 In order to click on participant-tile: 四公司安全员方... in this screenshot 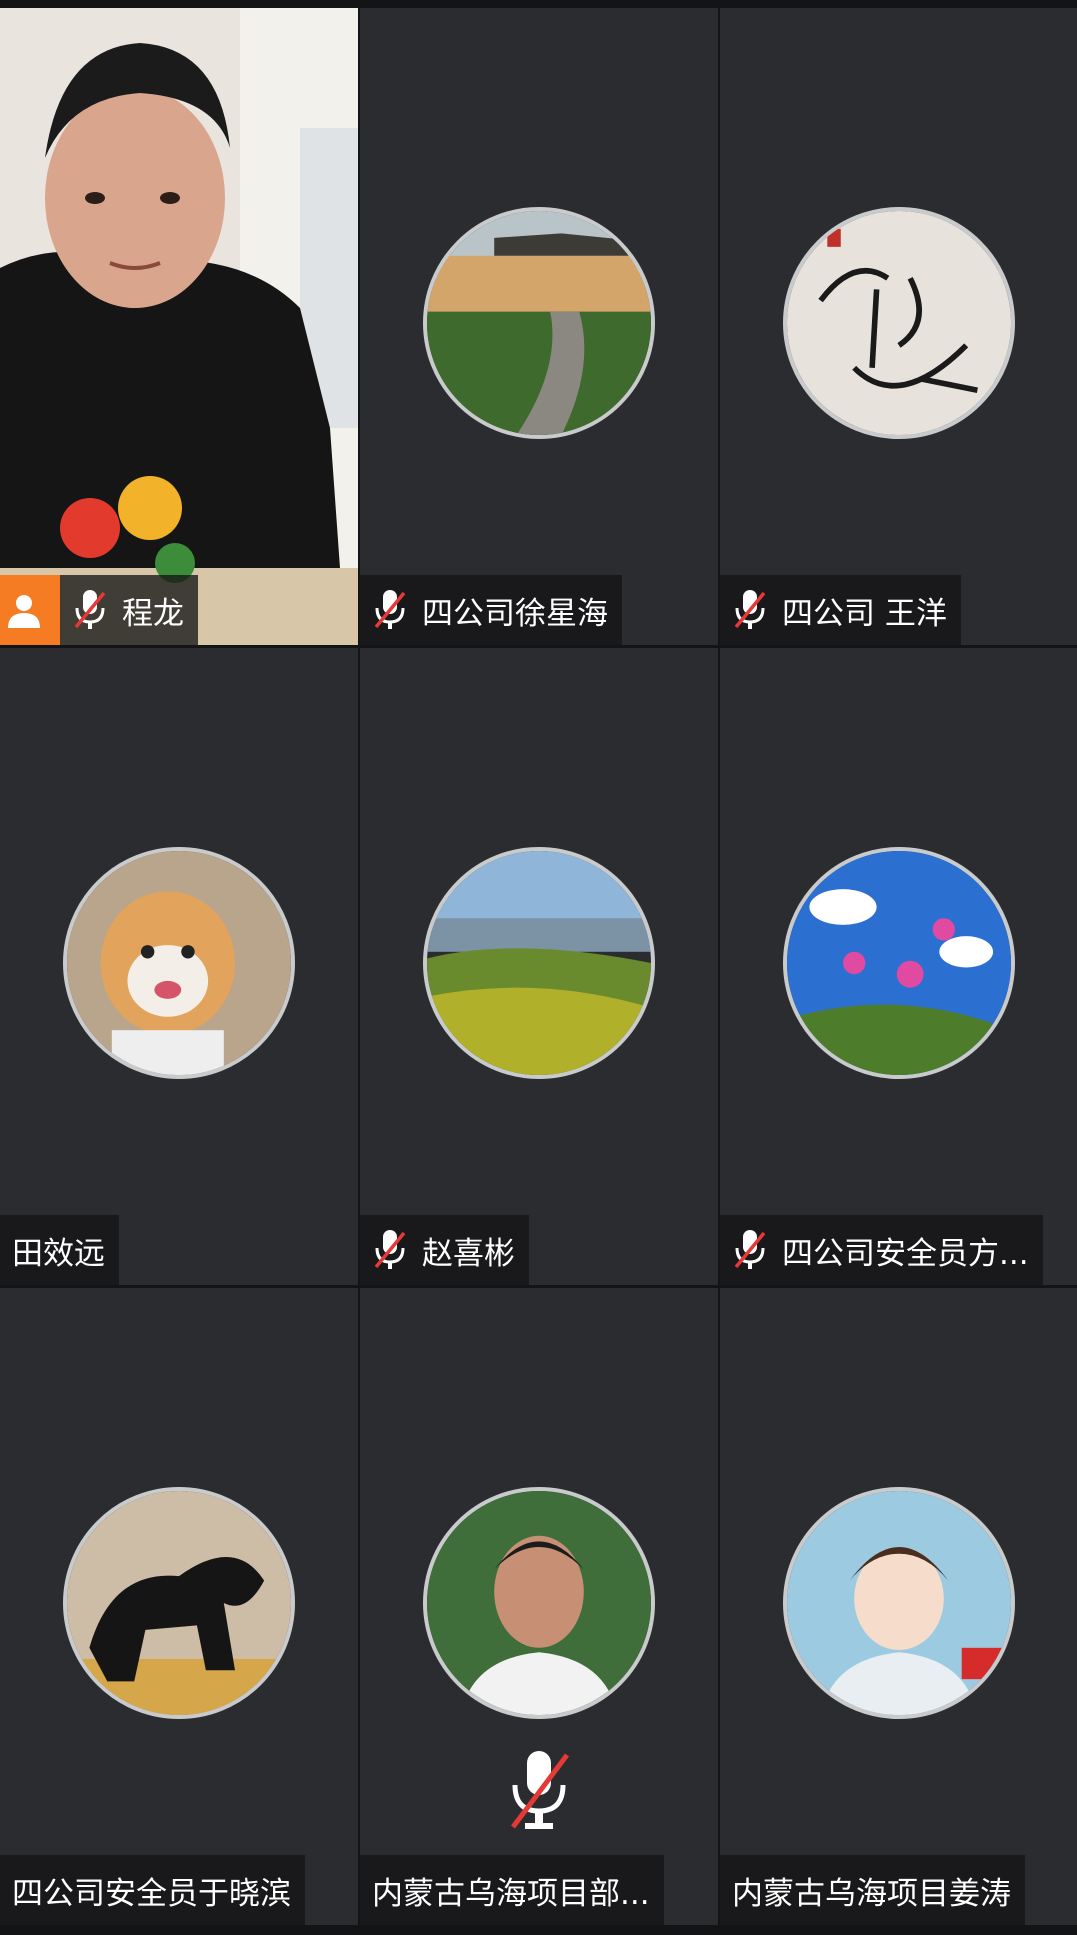, I will do `click(898, 966)`.